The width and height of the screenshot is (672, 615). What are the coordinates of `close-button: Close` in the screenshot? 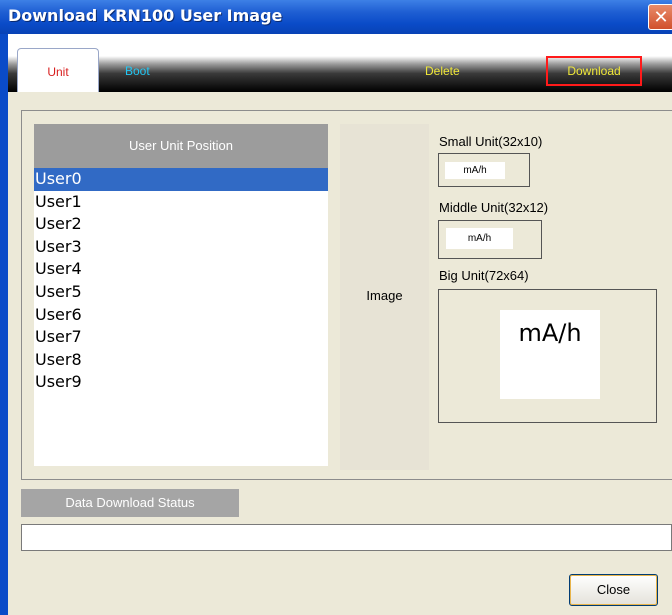 It's located at (613, 590).